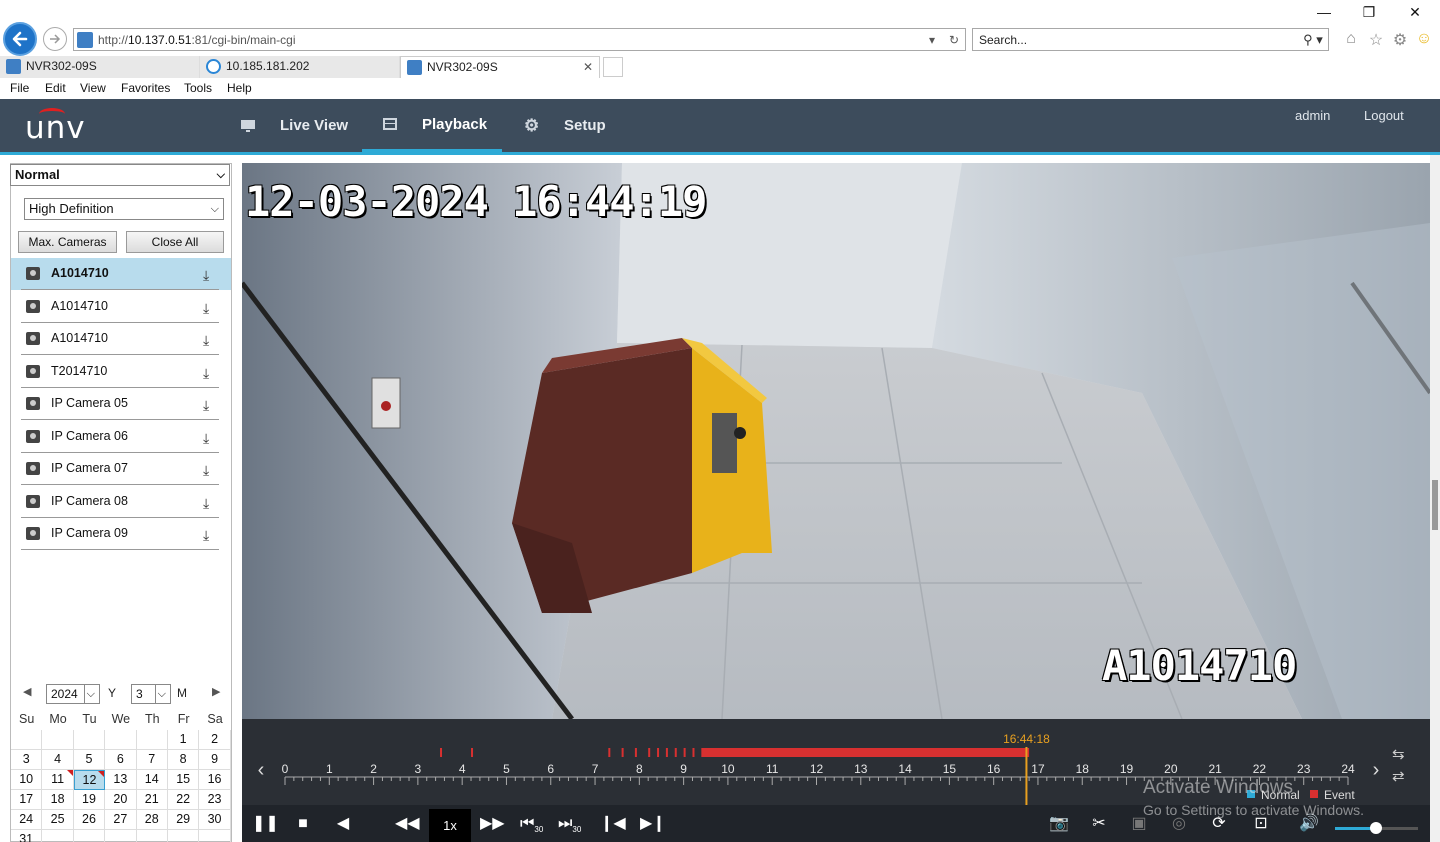 The width and height of the screenshot is (1440, 842). Describe the element at coordinates (121, 502) in the screenshot. I see `camera-item: IP Camera 08 ⤓` at that location.